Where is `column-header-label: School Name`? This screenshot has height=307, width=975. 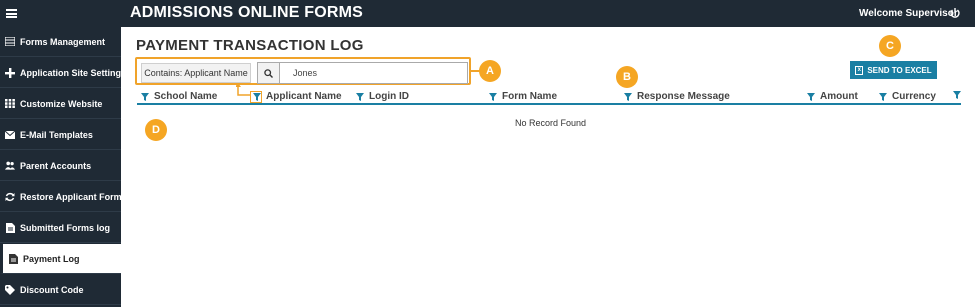 column-header-label: School Name is located at coordinates (186, 96).